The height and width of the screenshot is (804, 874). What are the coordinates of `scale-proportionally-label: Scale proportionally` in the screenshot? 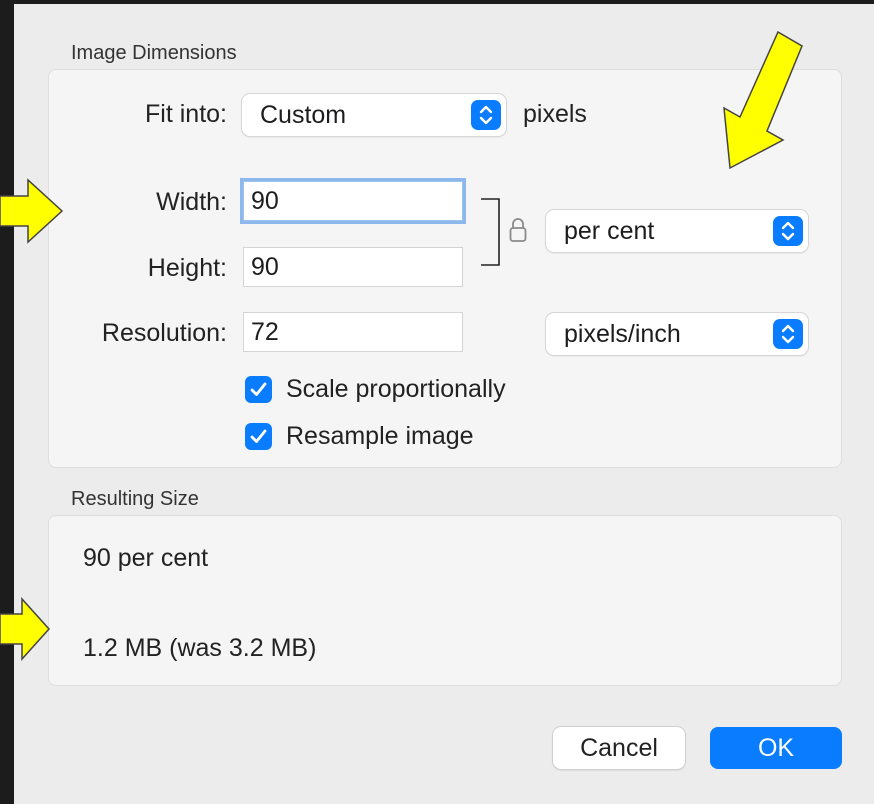 It's located at (396, 389).